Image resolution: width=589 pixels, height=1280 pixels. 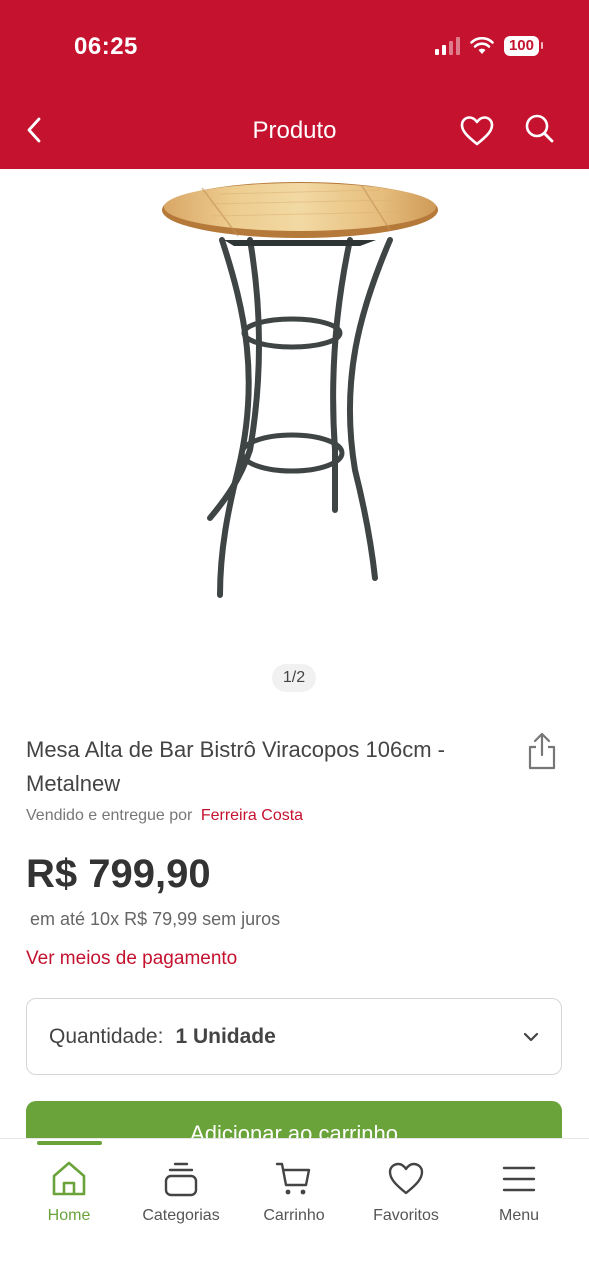 What do you see at coordinates (181, 1215) in the screenshot?
I see `tab-categories-label: Categorias` at bounding box center [181, 1215].